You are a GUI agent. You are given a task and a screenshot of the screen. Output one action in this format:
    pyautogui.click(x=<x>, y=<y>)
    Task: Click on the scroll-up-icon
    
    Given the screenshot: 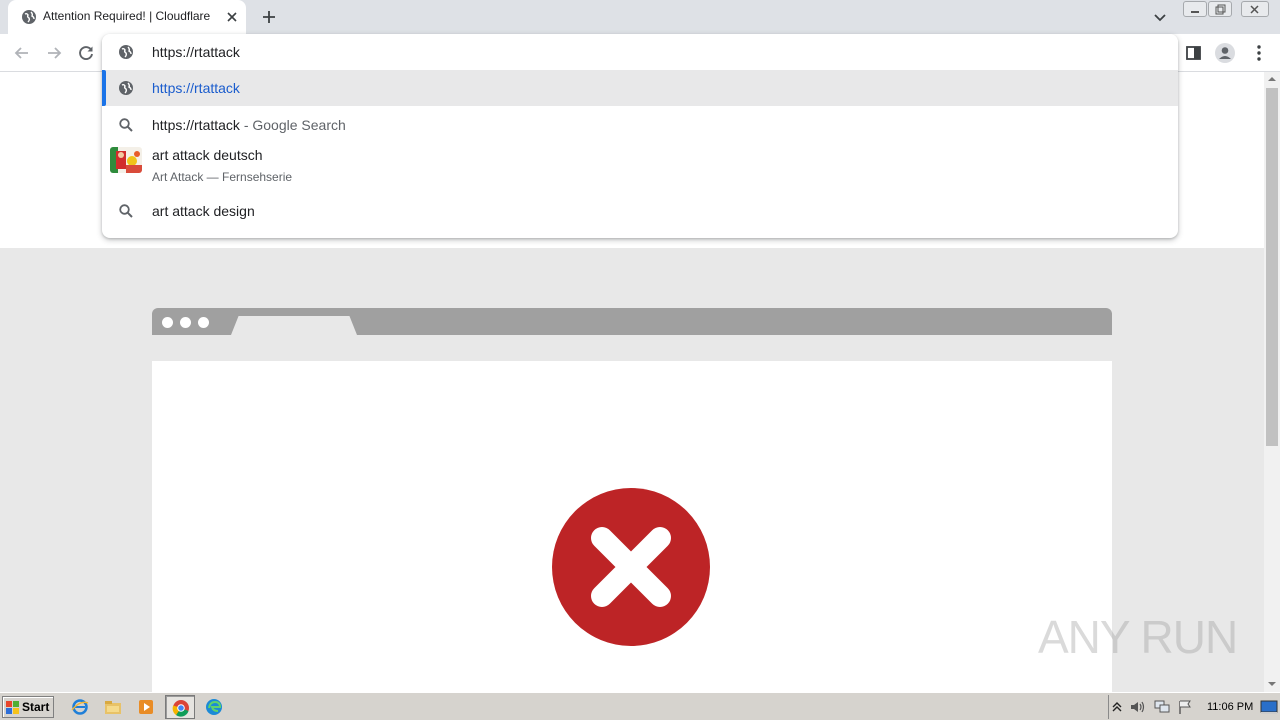 What is the action you would take?
    pyautogui.click(x=1272, y=79)
    